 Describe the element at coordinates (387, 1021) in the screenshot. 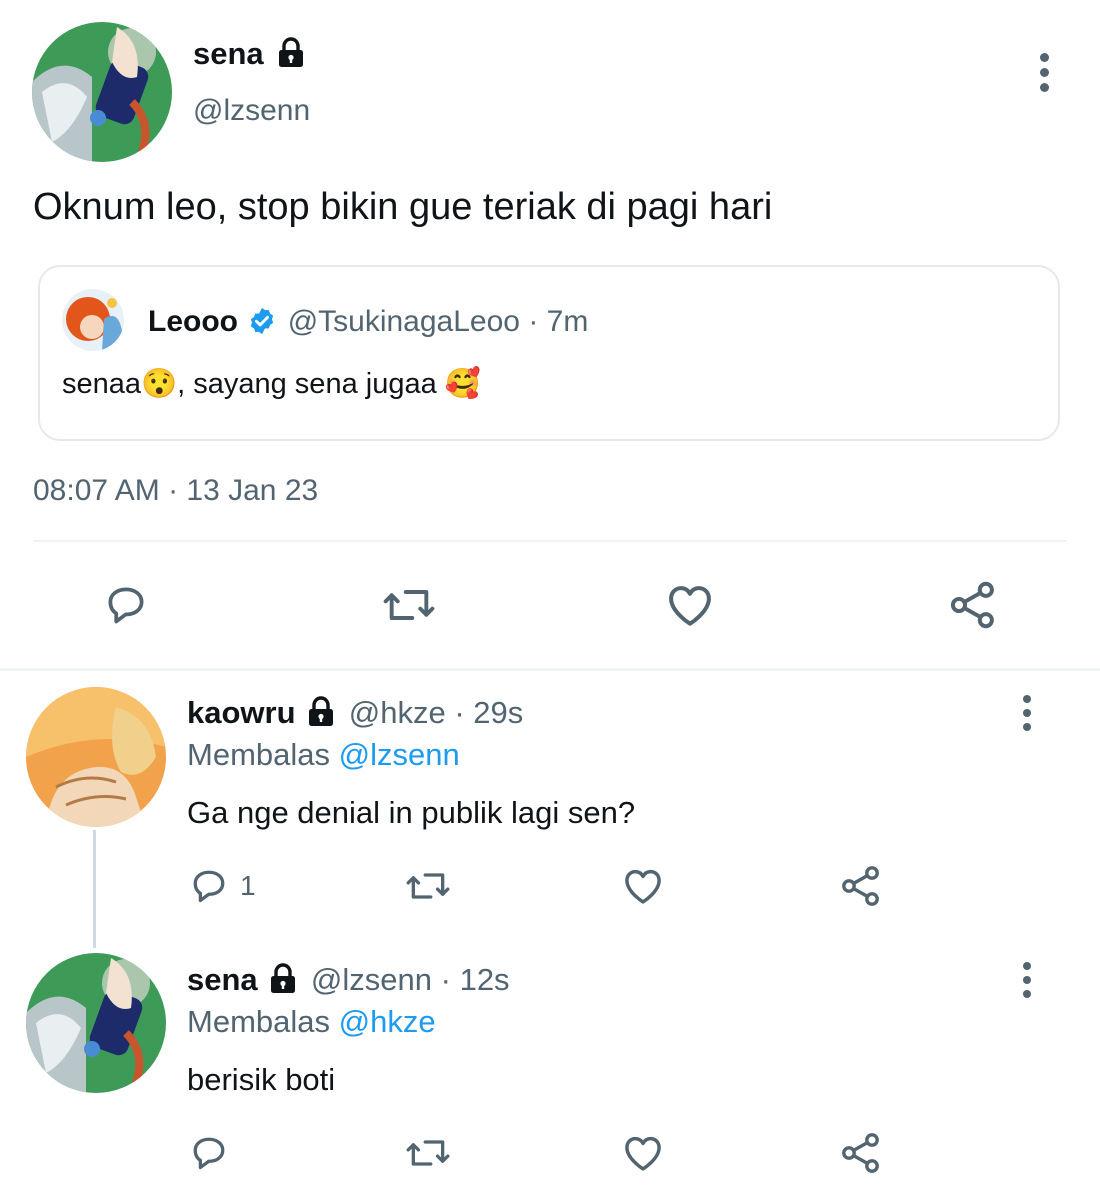

I see `replying-to-handle: @hkze` at that location.